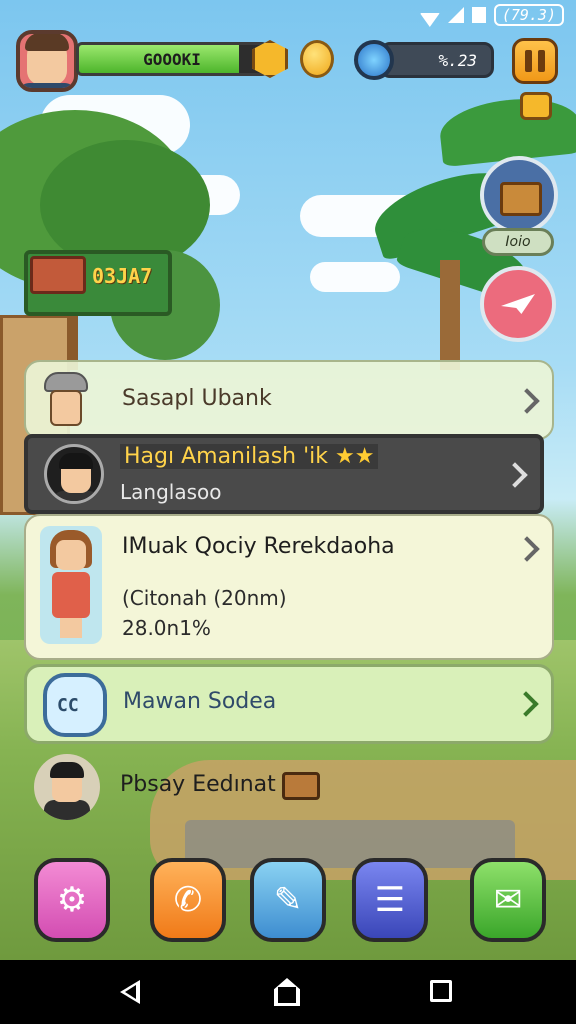 The height and width of the screenshot is (1024, 576). Describe the element at coordinates (130, 992) in the screenshot. I see `back-icon` at that location.